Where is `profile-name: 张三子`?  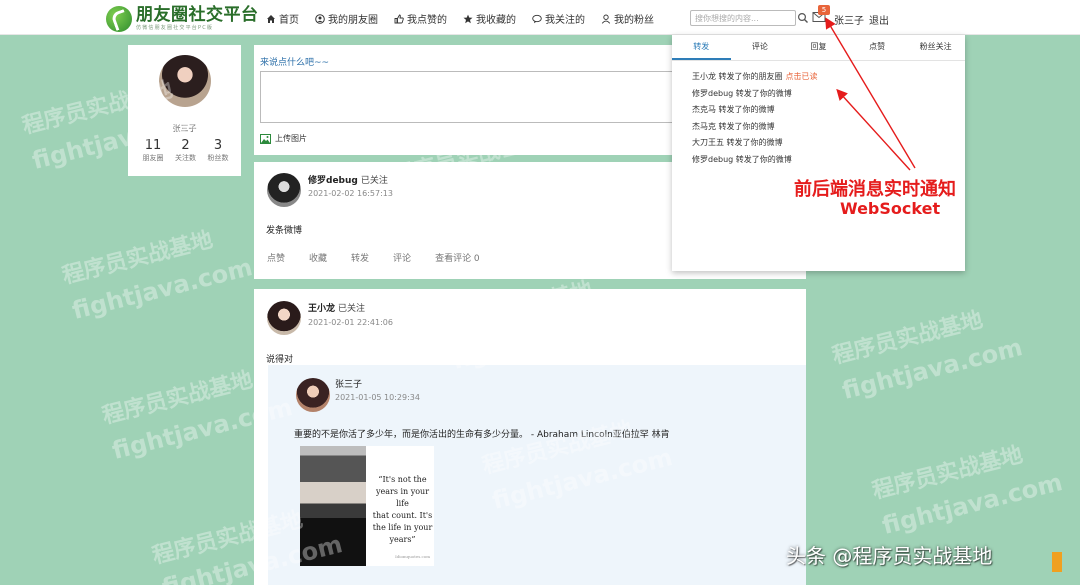
profile-name: 张三子 is located at coordinates (184, 128).